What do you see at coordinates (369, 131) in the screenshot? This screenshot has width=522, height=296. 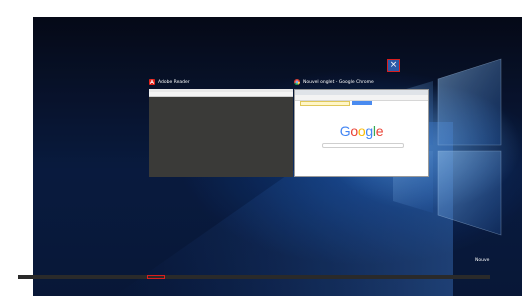 I see `google-logo-letter: g` at bounding box center [369, 131].